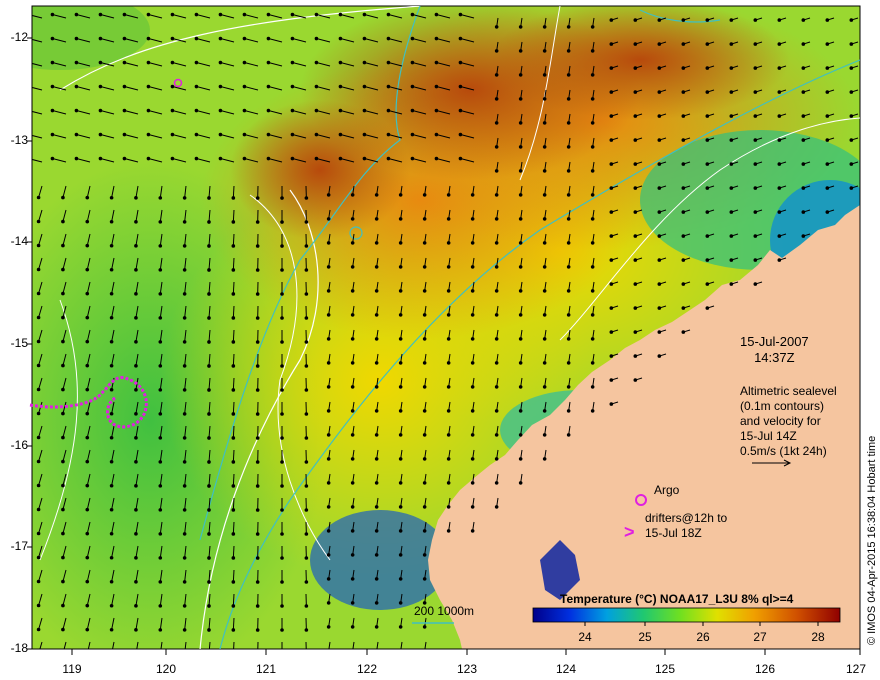 The height and width of the screenshot is (680, 880). What do you see at coordinates (19, 343) in the screenshot?
I see `y-tick-label: -15` at bounding box center [19, 343].